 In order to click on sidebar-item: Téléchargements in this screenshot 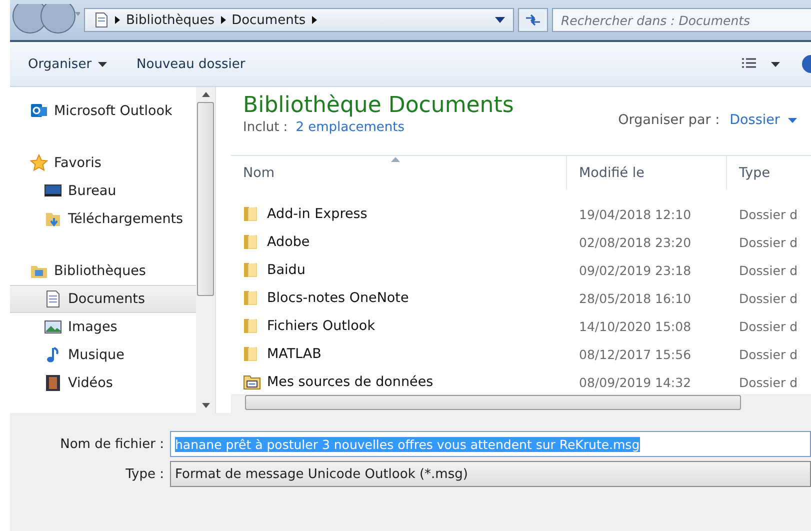, I will do `click(103, 219)`.